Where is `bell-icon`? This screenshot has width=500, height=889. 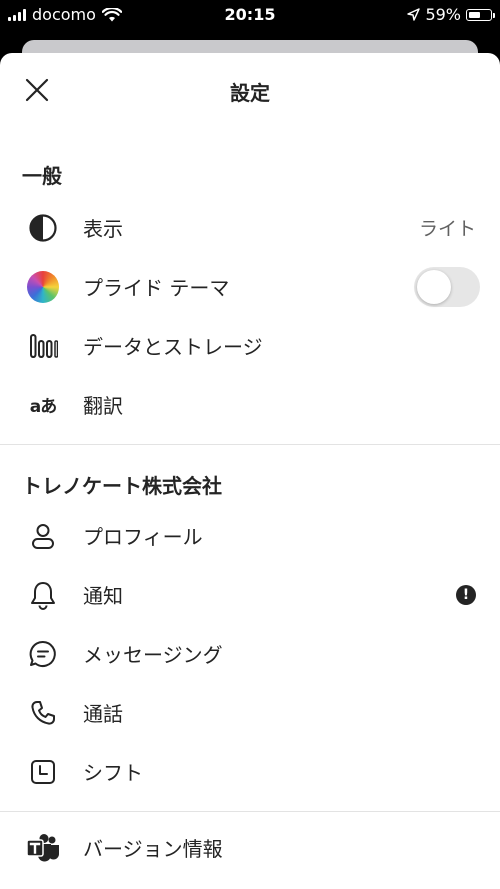
bell-icon is located at coordinates (43, 595).